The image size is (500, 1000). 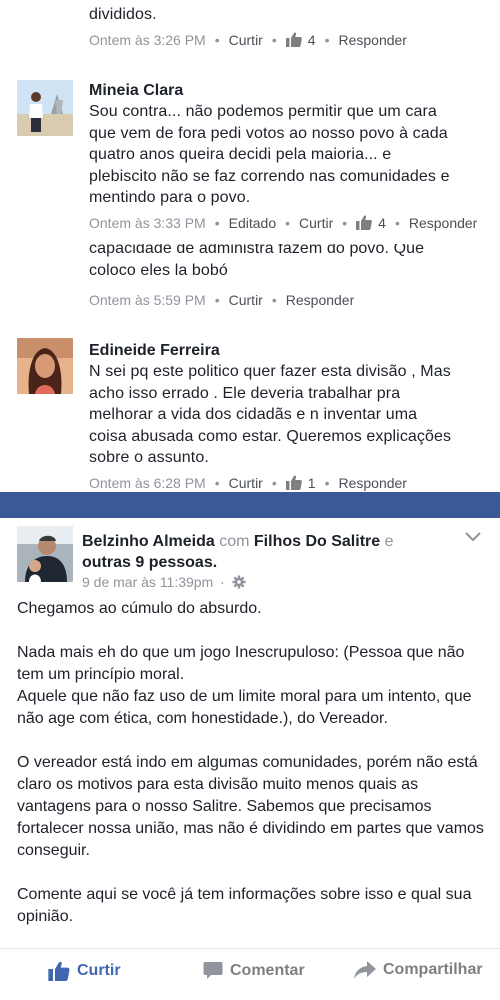 I want to click on gear-icon, so click(x=239, y=582).